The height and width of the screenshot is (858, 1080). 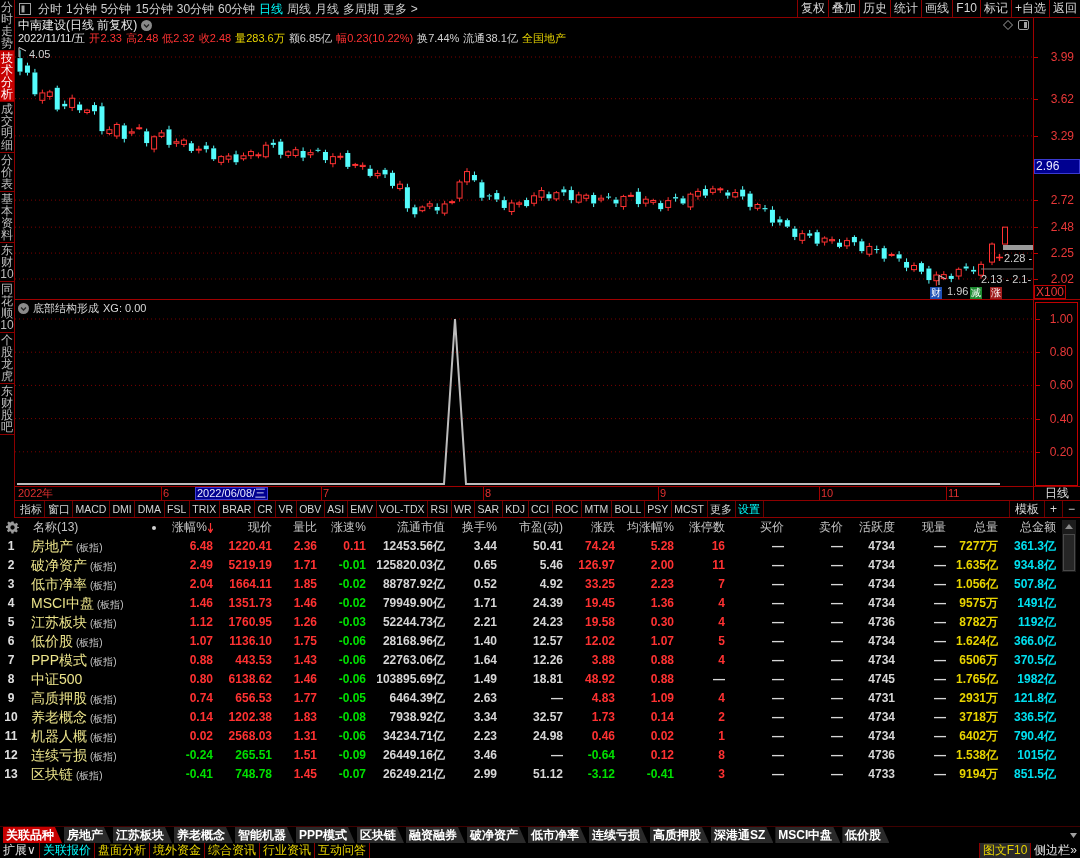 I want to click on related-tab: 高质押股, so click(x=679, y=835).